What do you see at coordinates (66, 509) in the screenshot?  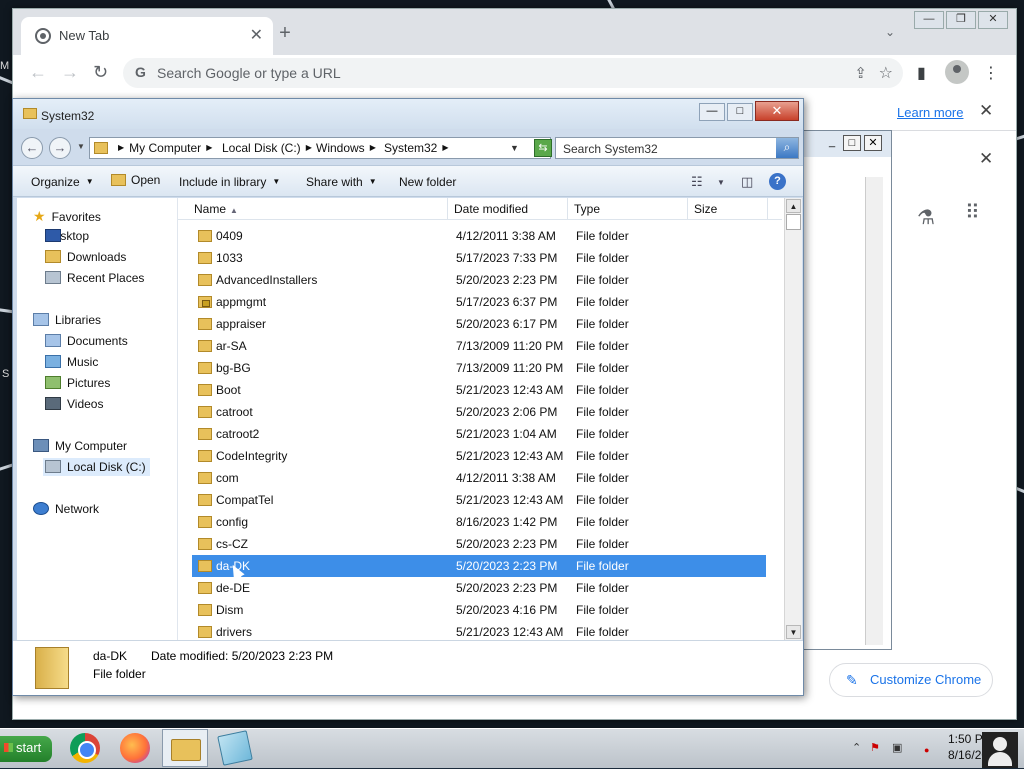 I see `sidebar-item-network: Network` at bounding box center [66, 509].